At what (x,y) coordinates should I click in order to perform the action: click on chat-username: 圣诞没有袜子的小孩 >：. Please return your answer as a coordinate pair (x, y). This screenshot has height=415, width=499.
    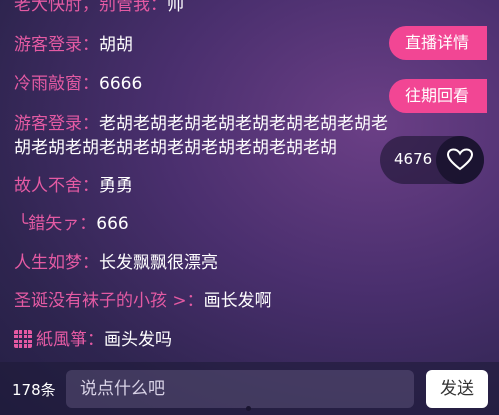
    Looking at the image, I should click on (109, 301).